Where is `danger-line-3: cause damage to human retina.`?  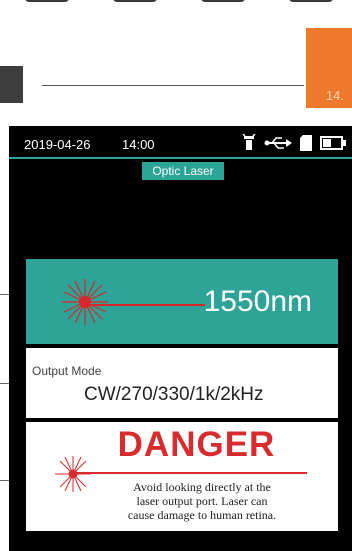
danger-line-3: cause damage to human retina. is located at coordinates (202, 515).